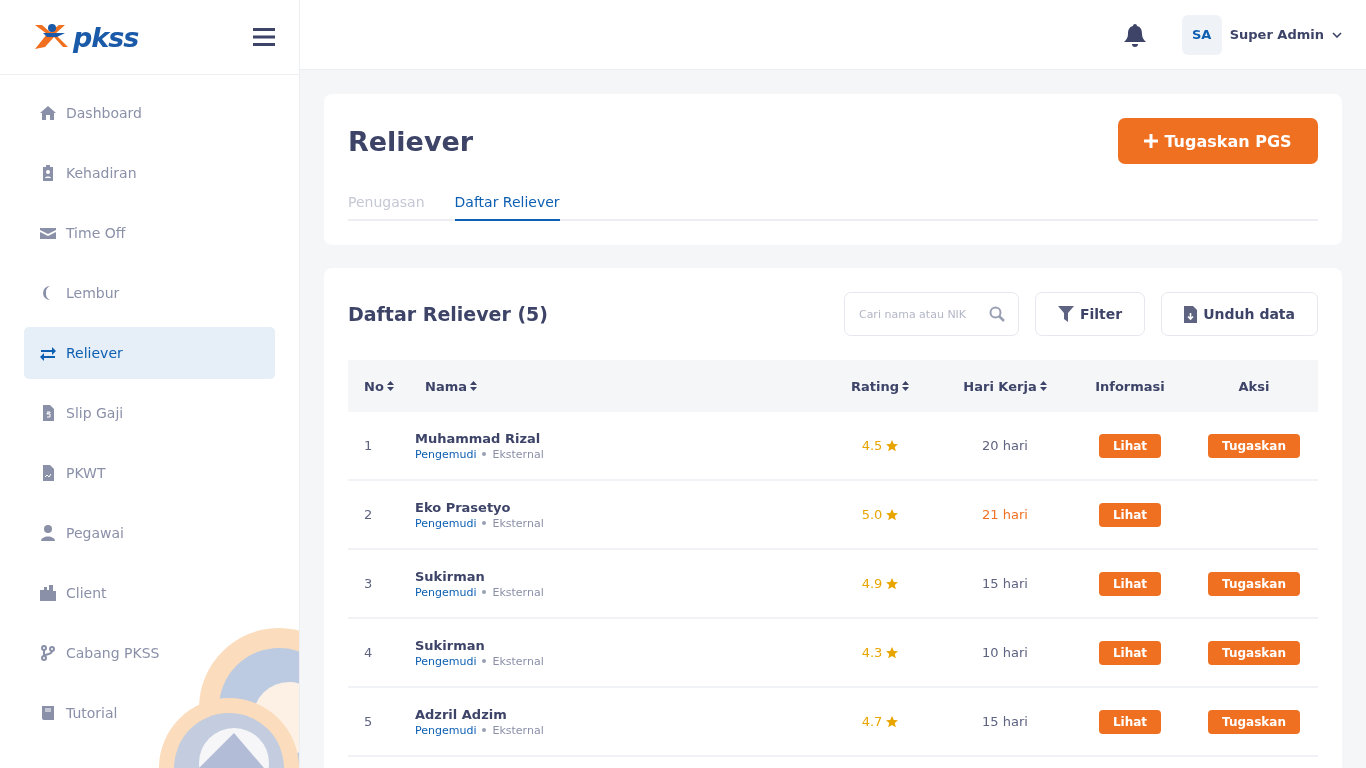 This screenshot has height=768, width=1366. I want to click on sidebar-item: Client, so click(149, 593).